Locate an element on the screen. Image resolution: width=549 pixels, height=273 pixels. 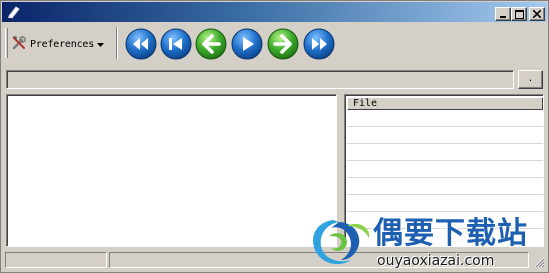
tools-icon is located at coordinates (19, 44).